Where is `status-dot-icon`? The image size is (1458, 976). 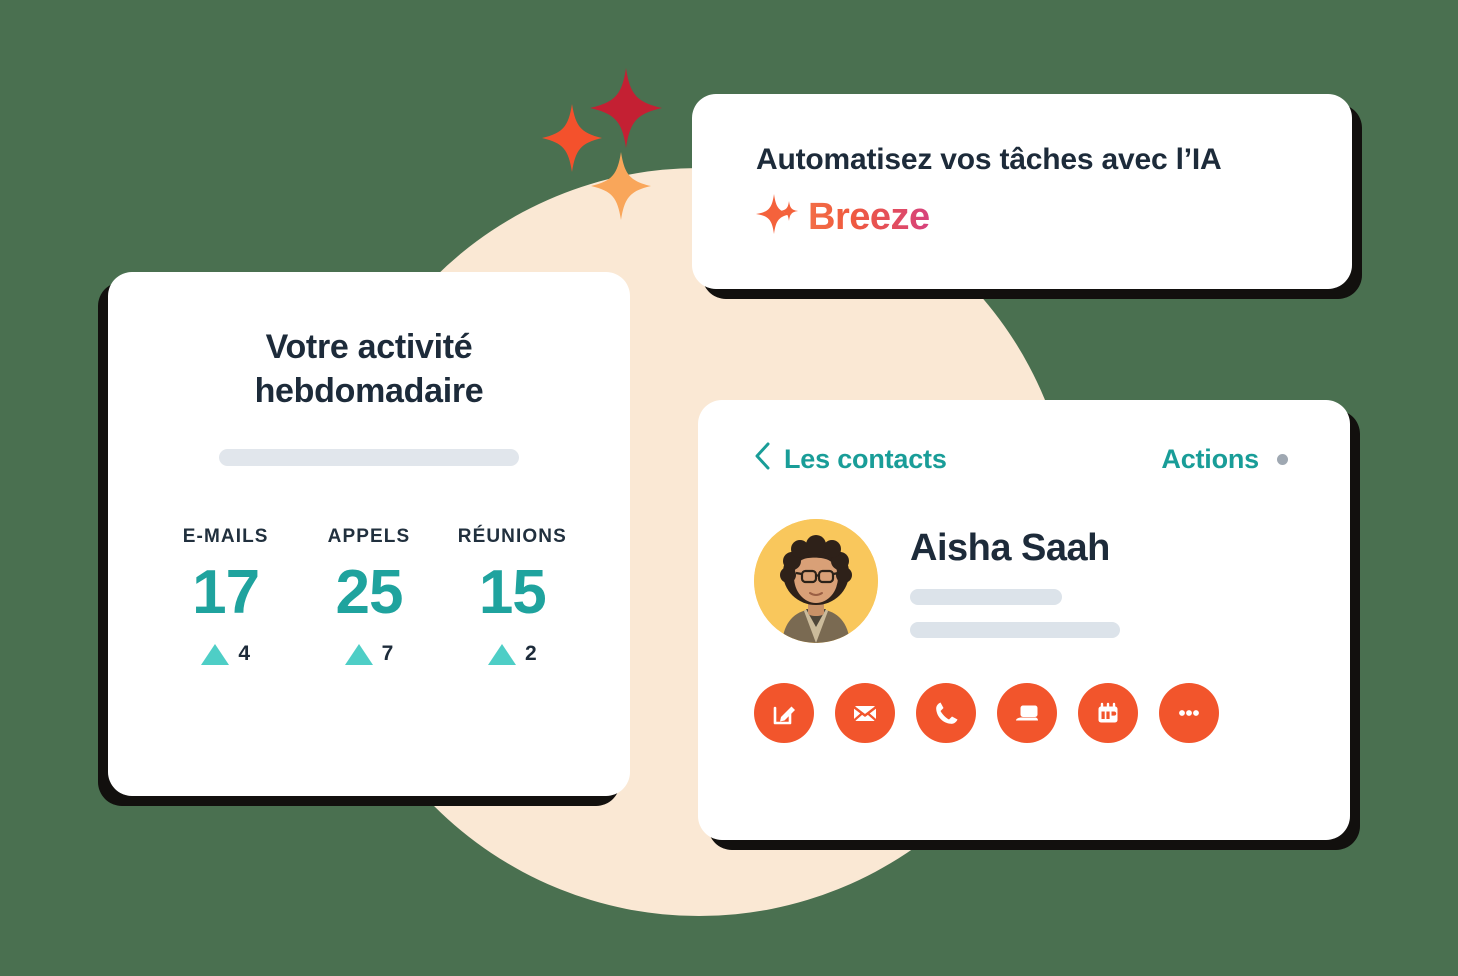 status-dot-icon is located at coordinates (1282, 459).